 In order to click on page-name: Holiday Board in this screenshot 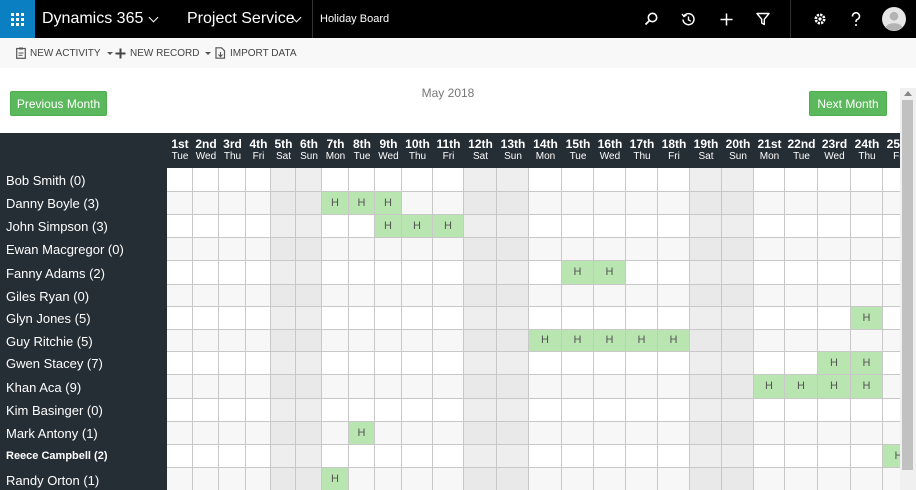, I will do `click(354, 19)`.